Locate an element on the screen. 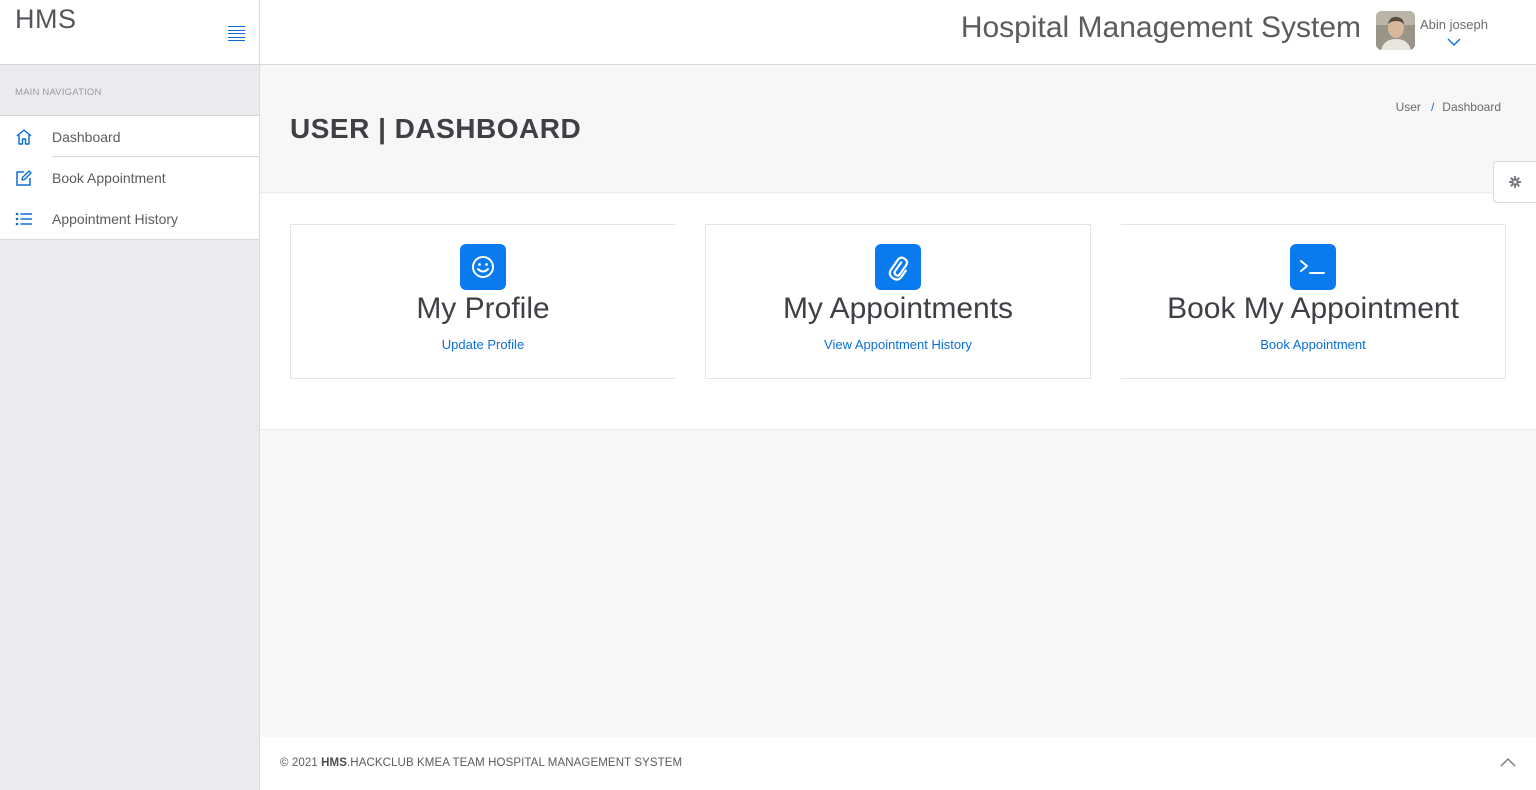 Image resolution: width=1536 pixels, height=790 pixels. breadcrumb: User / Dashboard is located at coordinates (1448, 107).